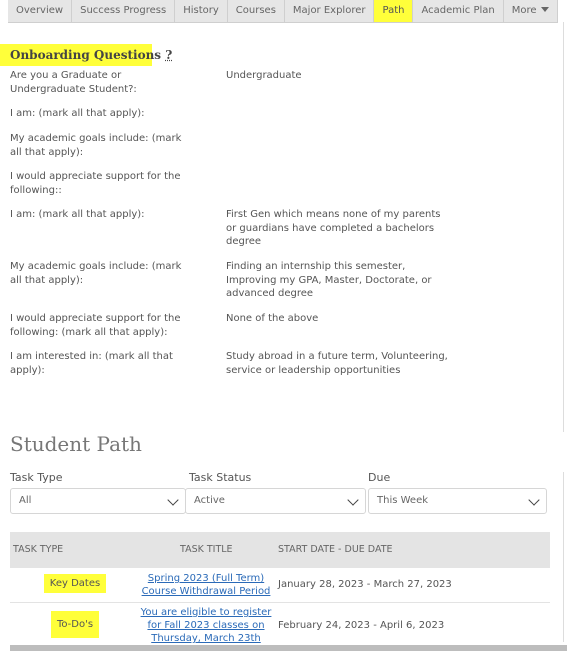 The height and width of the screenshot is (651, 567). What do you see at coordinates (98, 501) in the screenshot?
I see `task-type-select: All` at bounding box center [98, 501].